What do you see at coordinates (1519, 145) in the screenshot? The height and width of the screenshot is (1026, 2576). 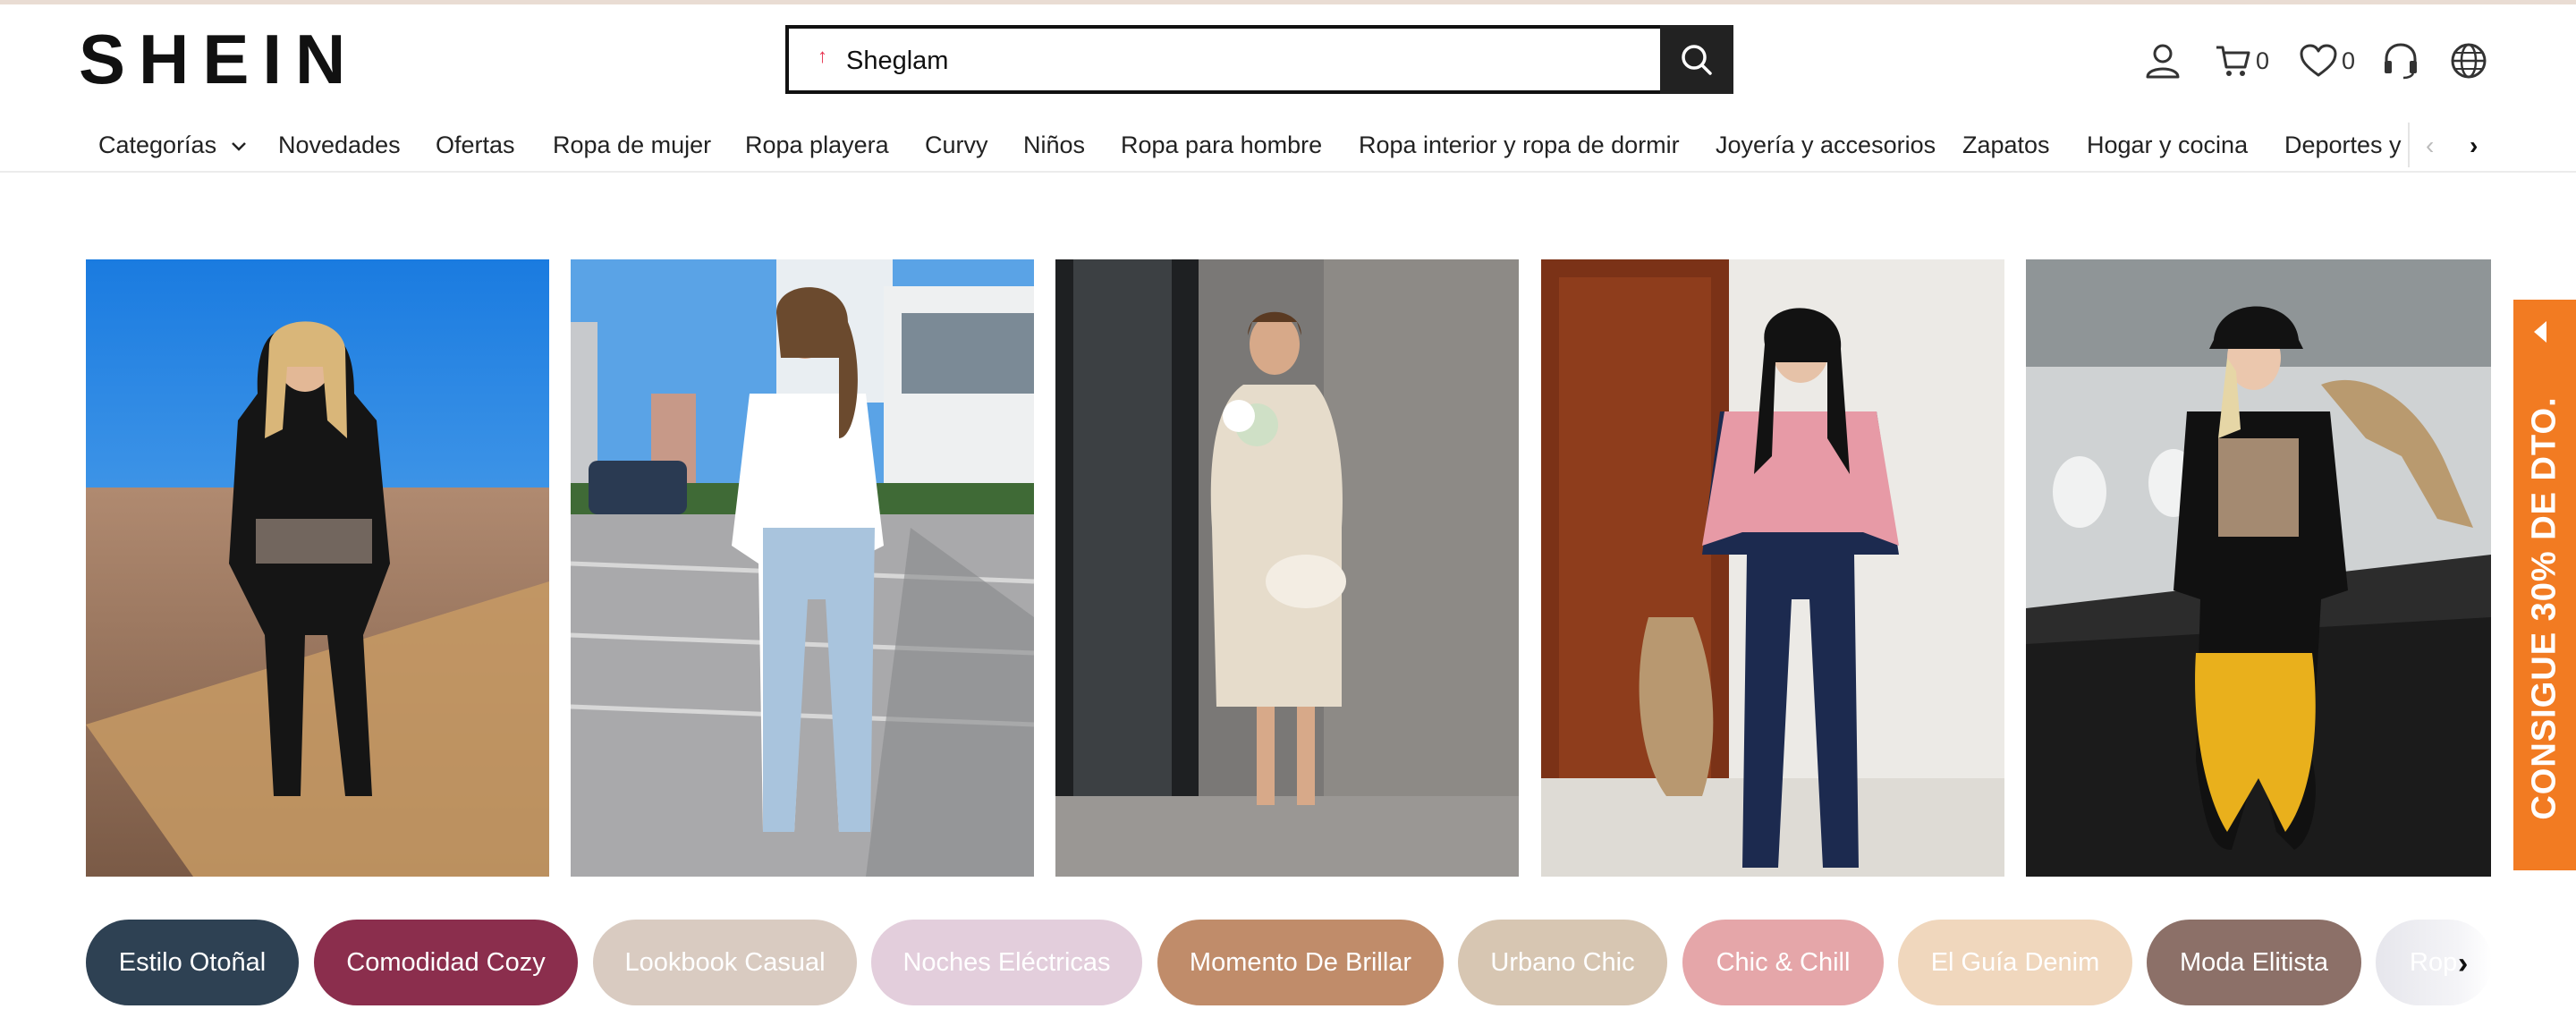 I see `nav-item-ropa-interior: Ropa interior y ropa de dormir` at bounding box center [1519, 145].